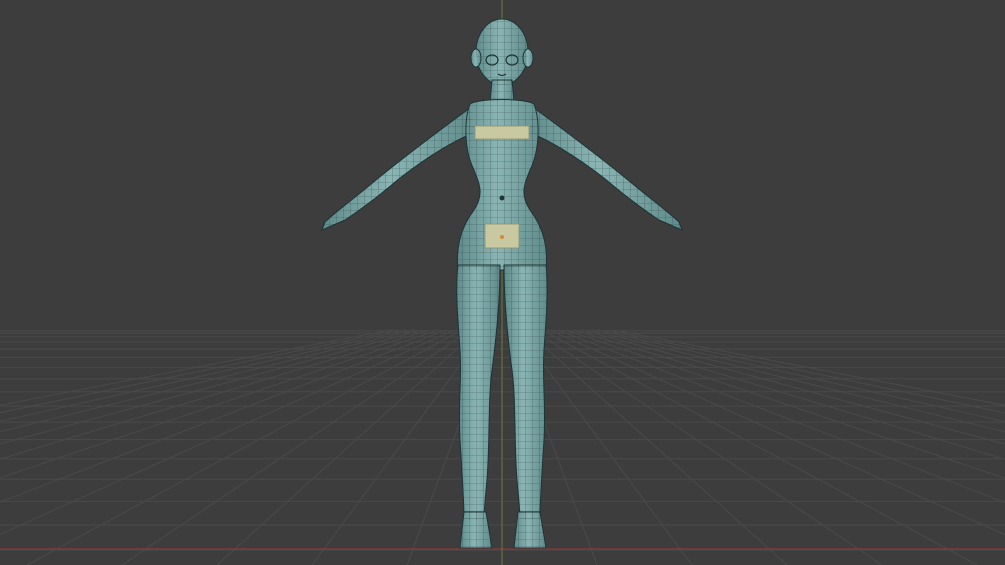 The height and width of the screenshot is (565, 1005). What do you see at coordinates (502, 237) in the screenshot?
I see `origin-point` at bounding box center [502, 237].